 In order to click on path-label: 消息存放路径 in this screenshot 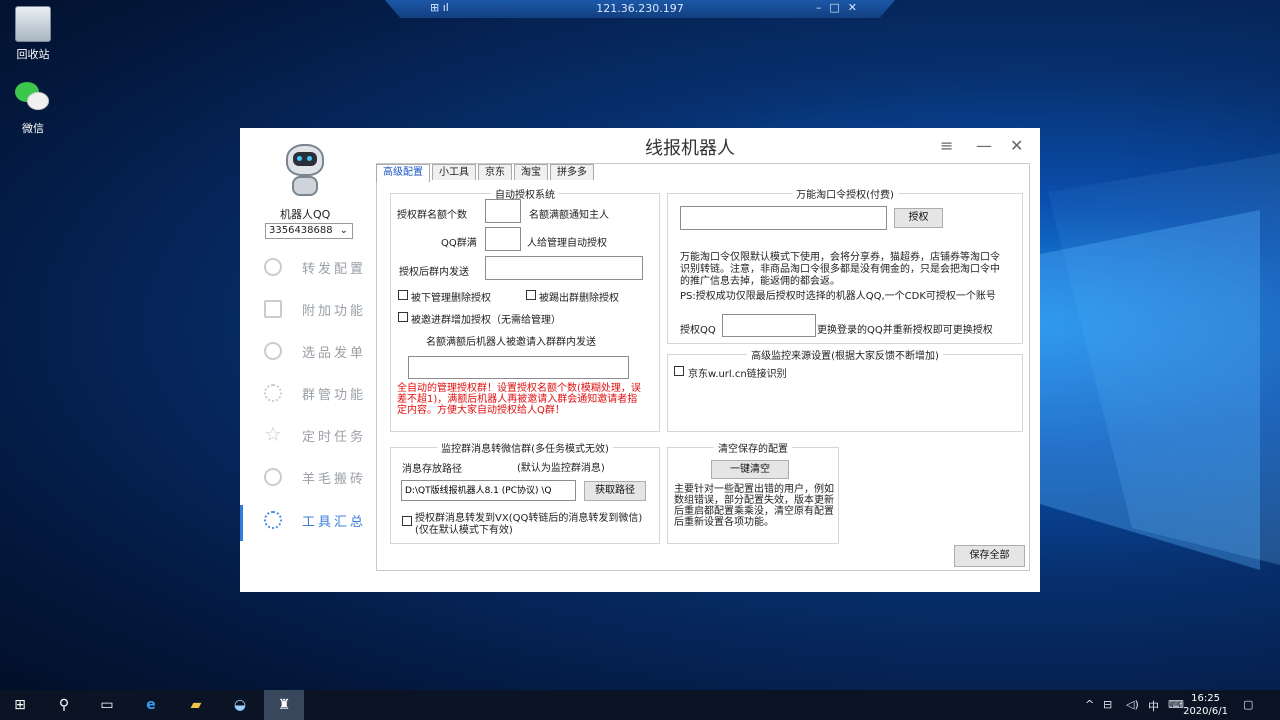, I will do `click(432, 469)`.